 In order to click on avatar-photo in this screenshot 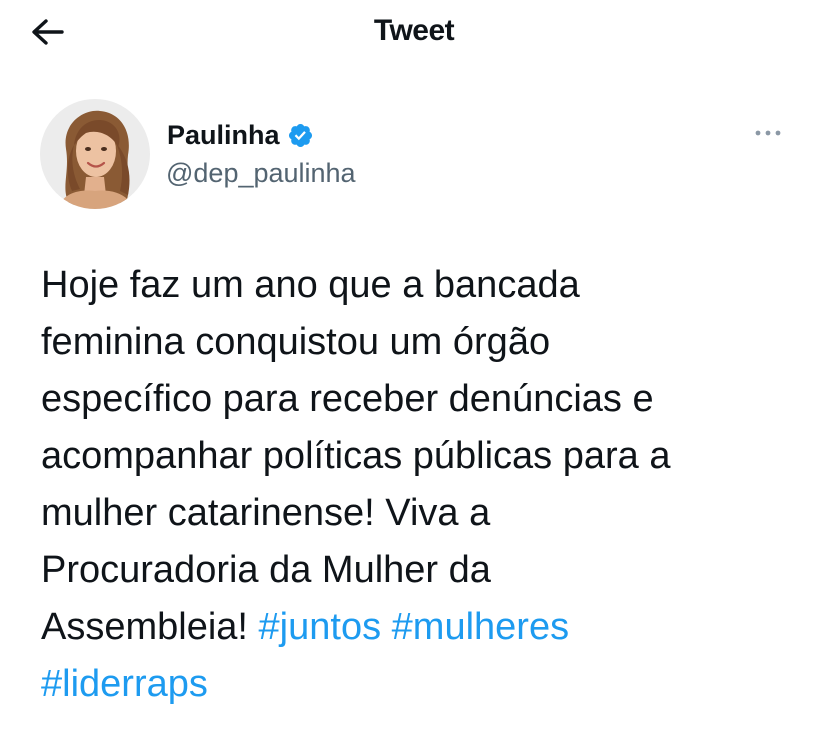, I will do `click(95, 154)`.